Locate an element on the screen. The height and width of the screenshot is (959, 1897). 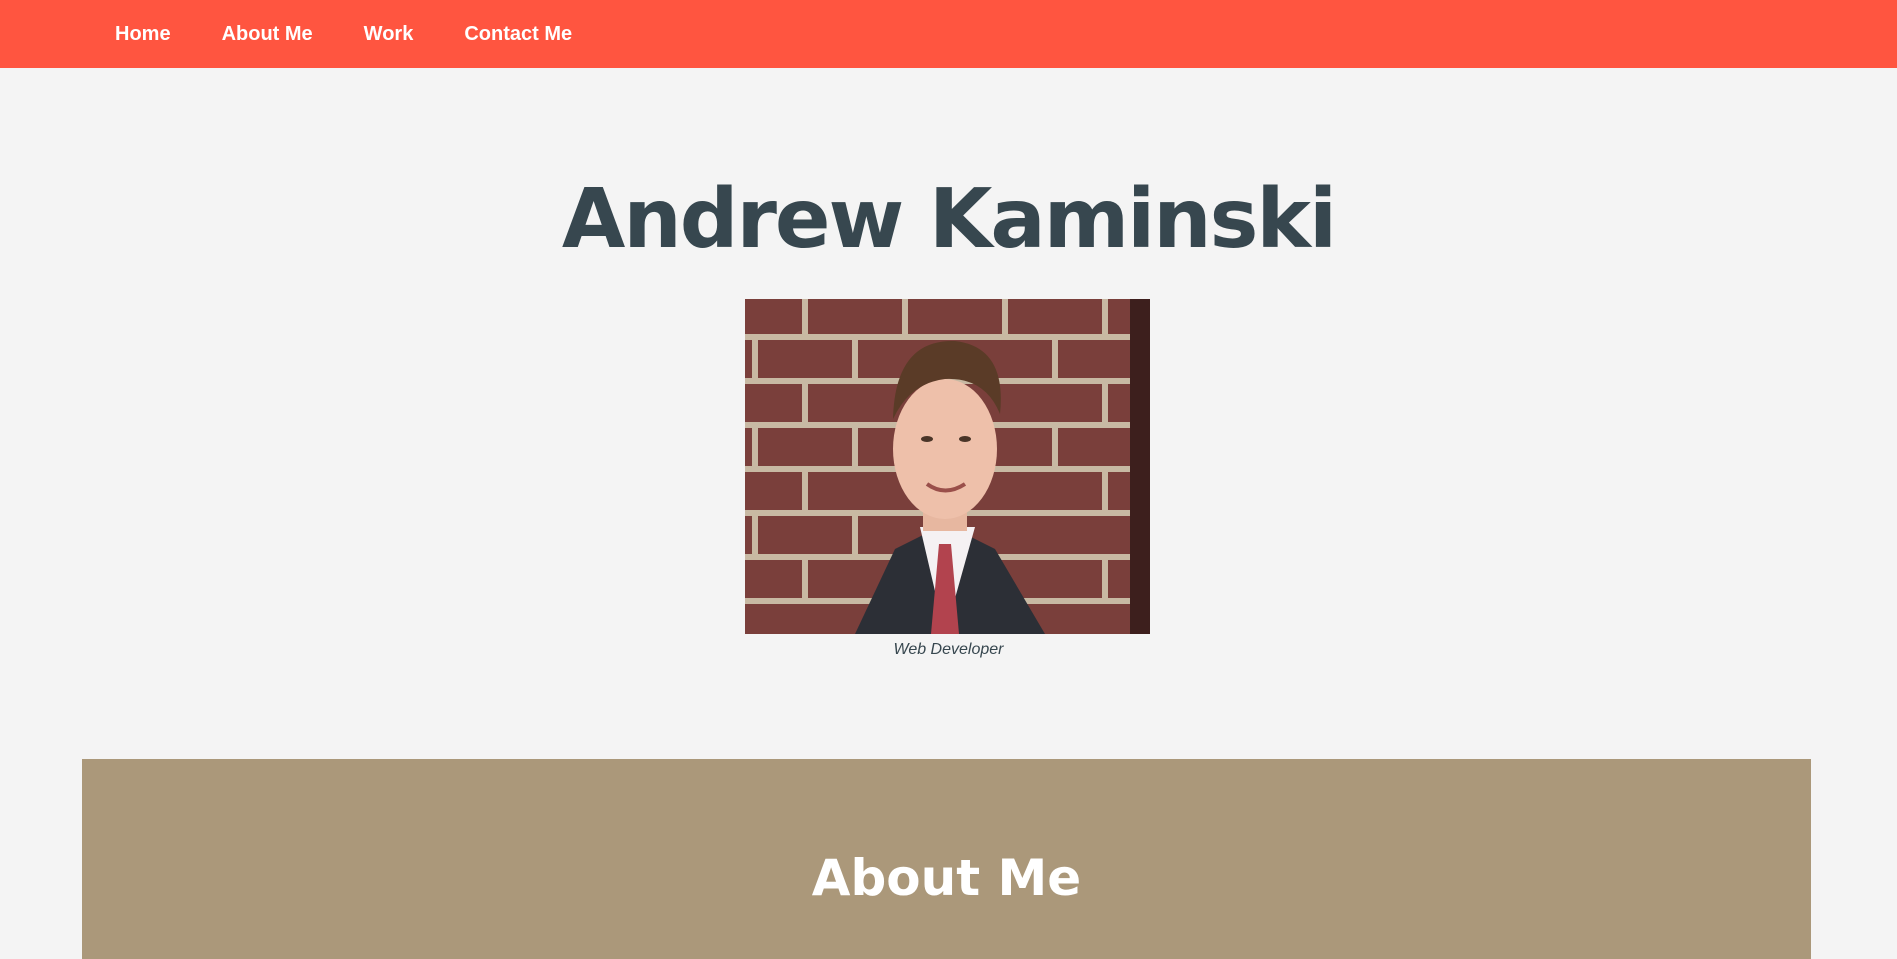
nav-link-about-me: About Me is located at coordinates (267, 34).